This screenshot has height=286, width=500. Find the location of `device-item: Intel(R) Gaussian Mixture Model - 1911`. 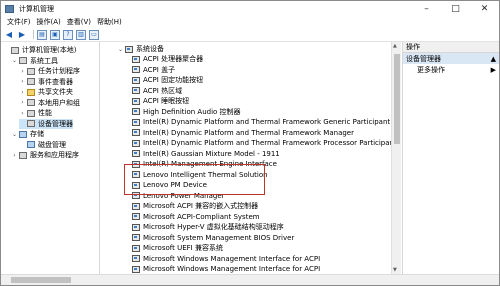

device-item: Intel(R) Gaussian Mixture Model - 1911 is located at coordinates (205, 154).